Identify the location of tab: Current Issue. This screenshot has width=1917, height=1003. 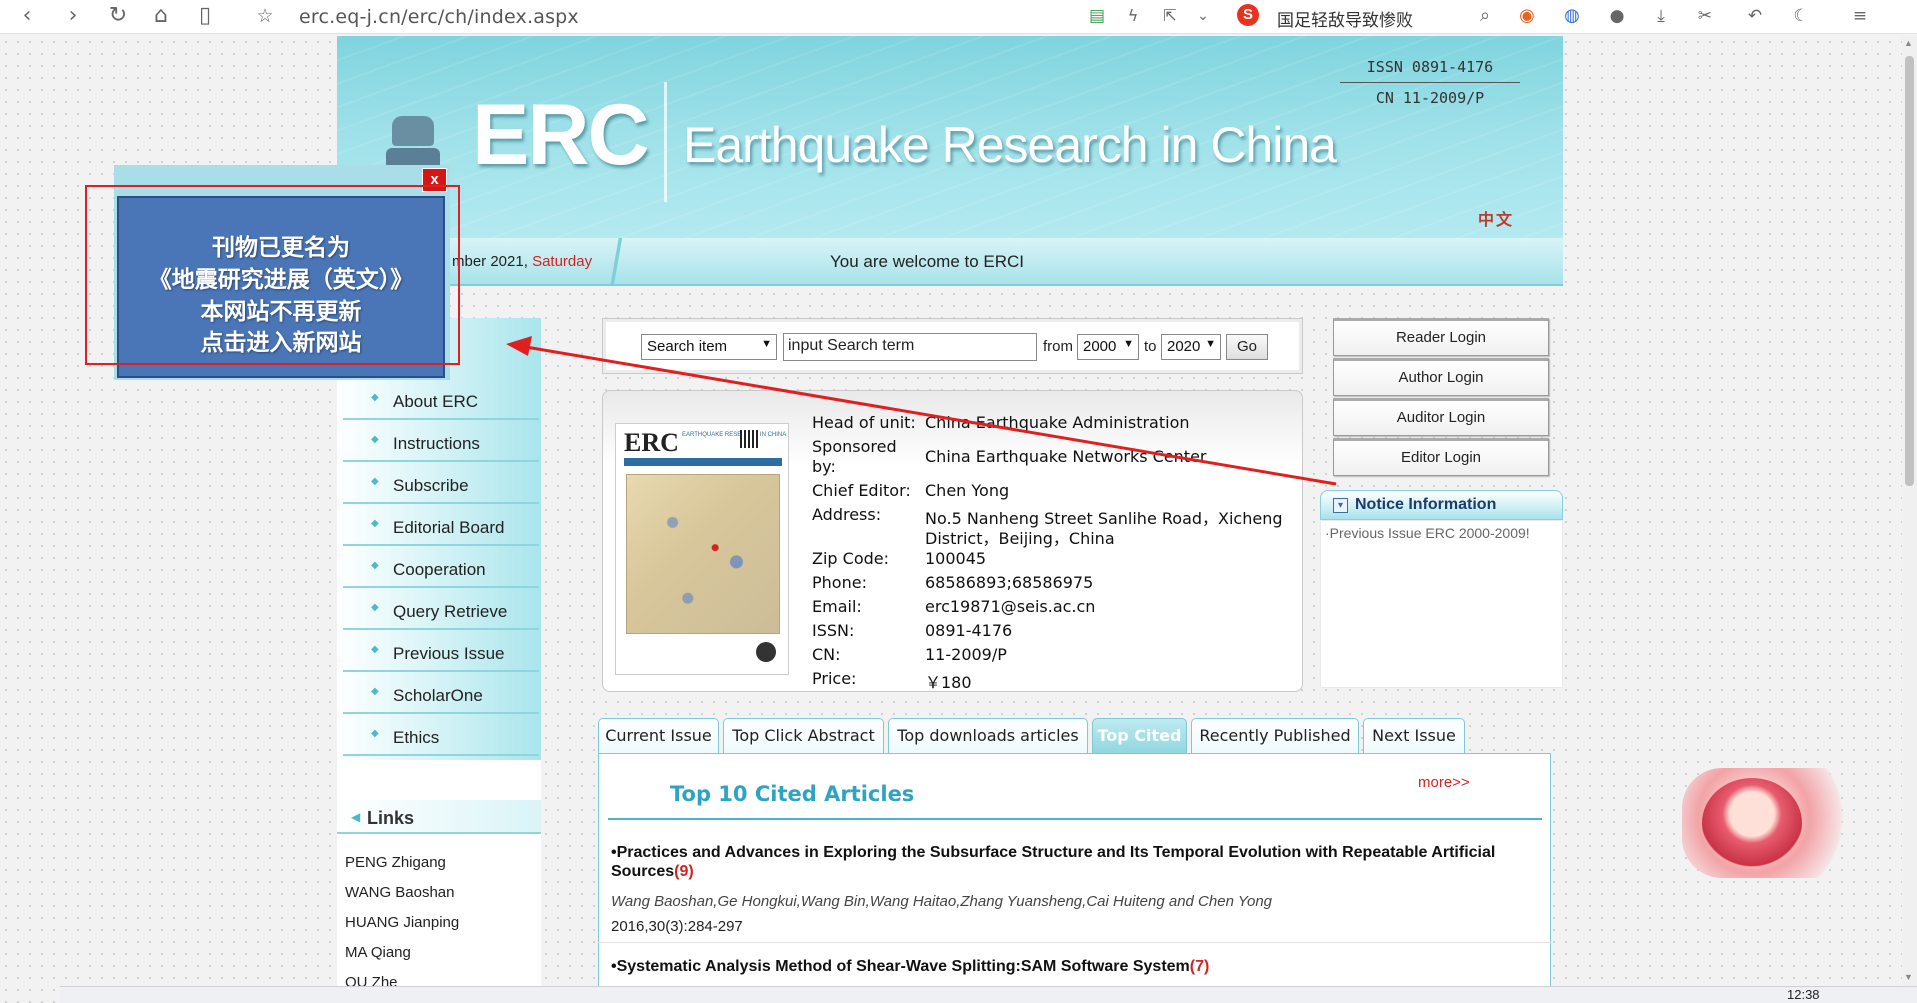
(658, 736).